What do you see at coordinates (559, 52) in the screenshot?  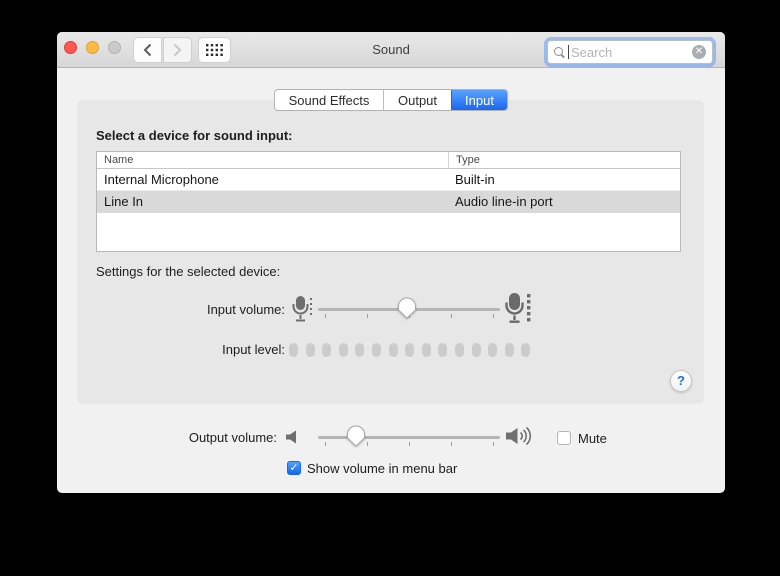 I see `search-icon` at bounding box center [559, 52].